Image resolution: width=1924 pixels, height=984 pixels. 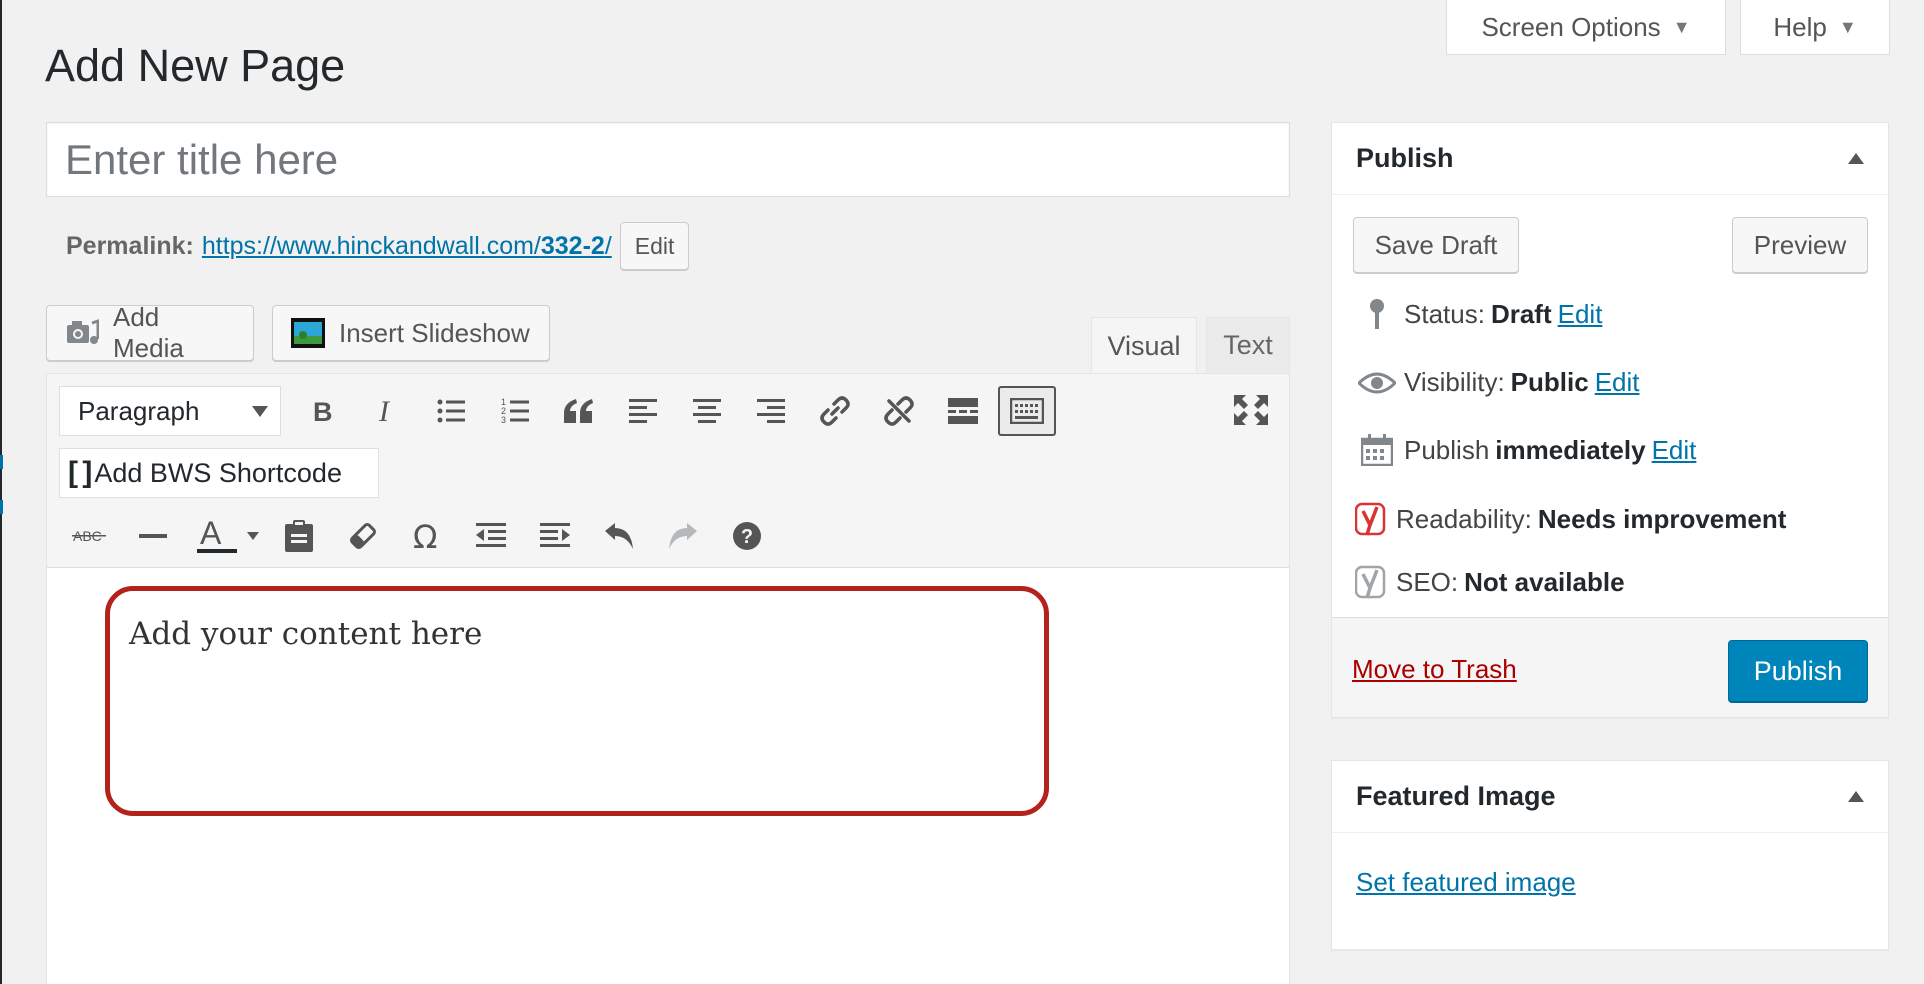 I want to click on unlink-icon, so click(x=899, y=411).